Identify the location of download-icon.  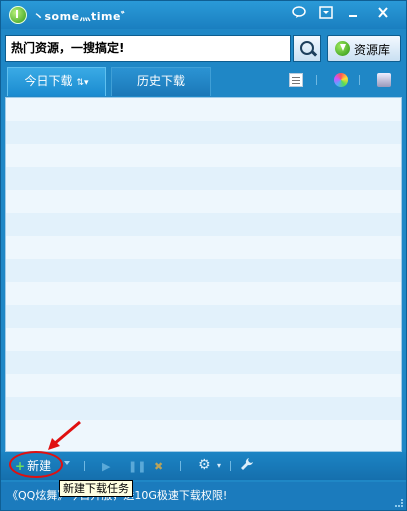
(342, 48).